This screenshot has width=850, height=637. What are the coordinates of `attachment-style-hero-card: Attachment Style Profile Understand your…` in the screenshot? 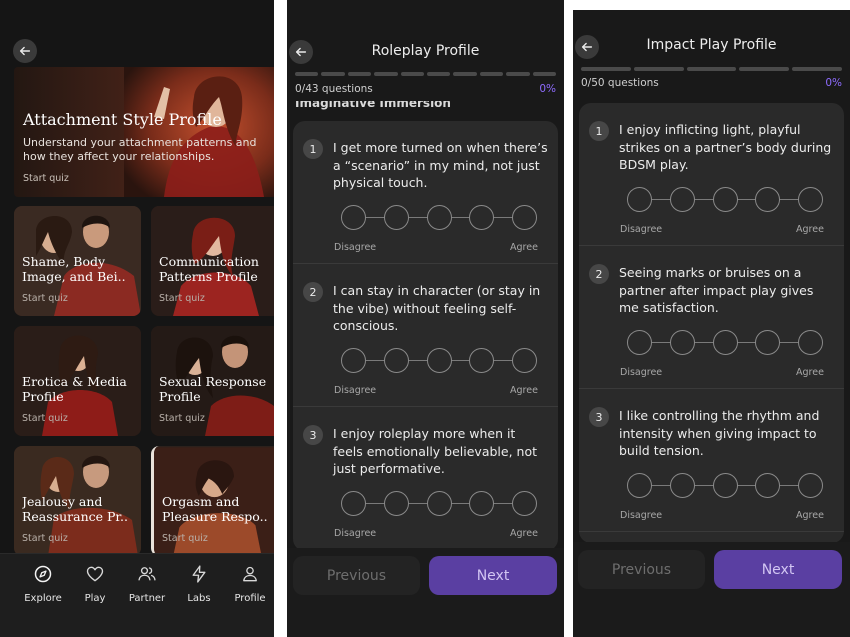 It's located at (144, 132).